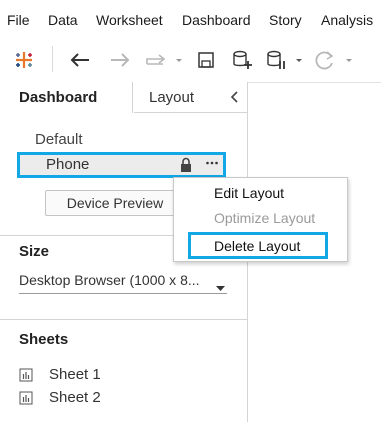 The width and height of the screenshot is (381, 422). Describe the element at coordinates (216, 20) in the screenshot. I see `menu-dashboard: Dashboard` at that location.